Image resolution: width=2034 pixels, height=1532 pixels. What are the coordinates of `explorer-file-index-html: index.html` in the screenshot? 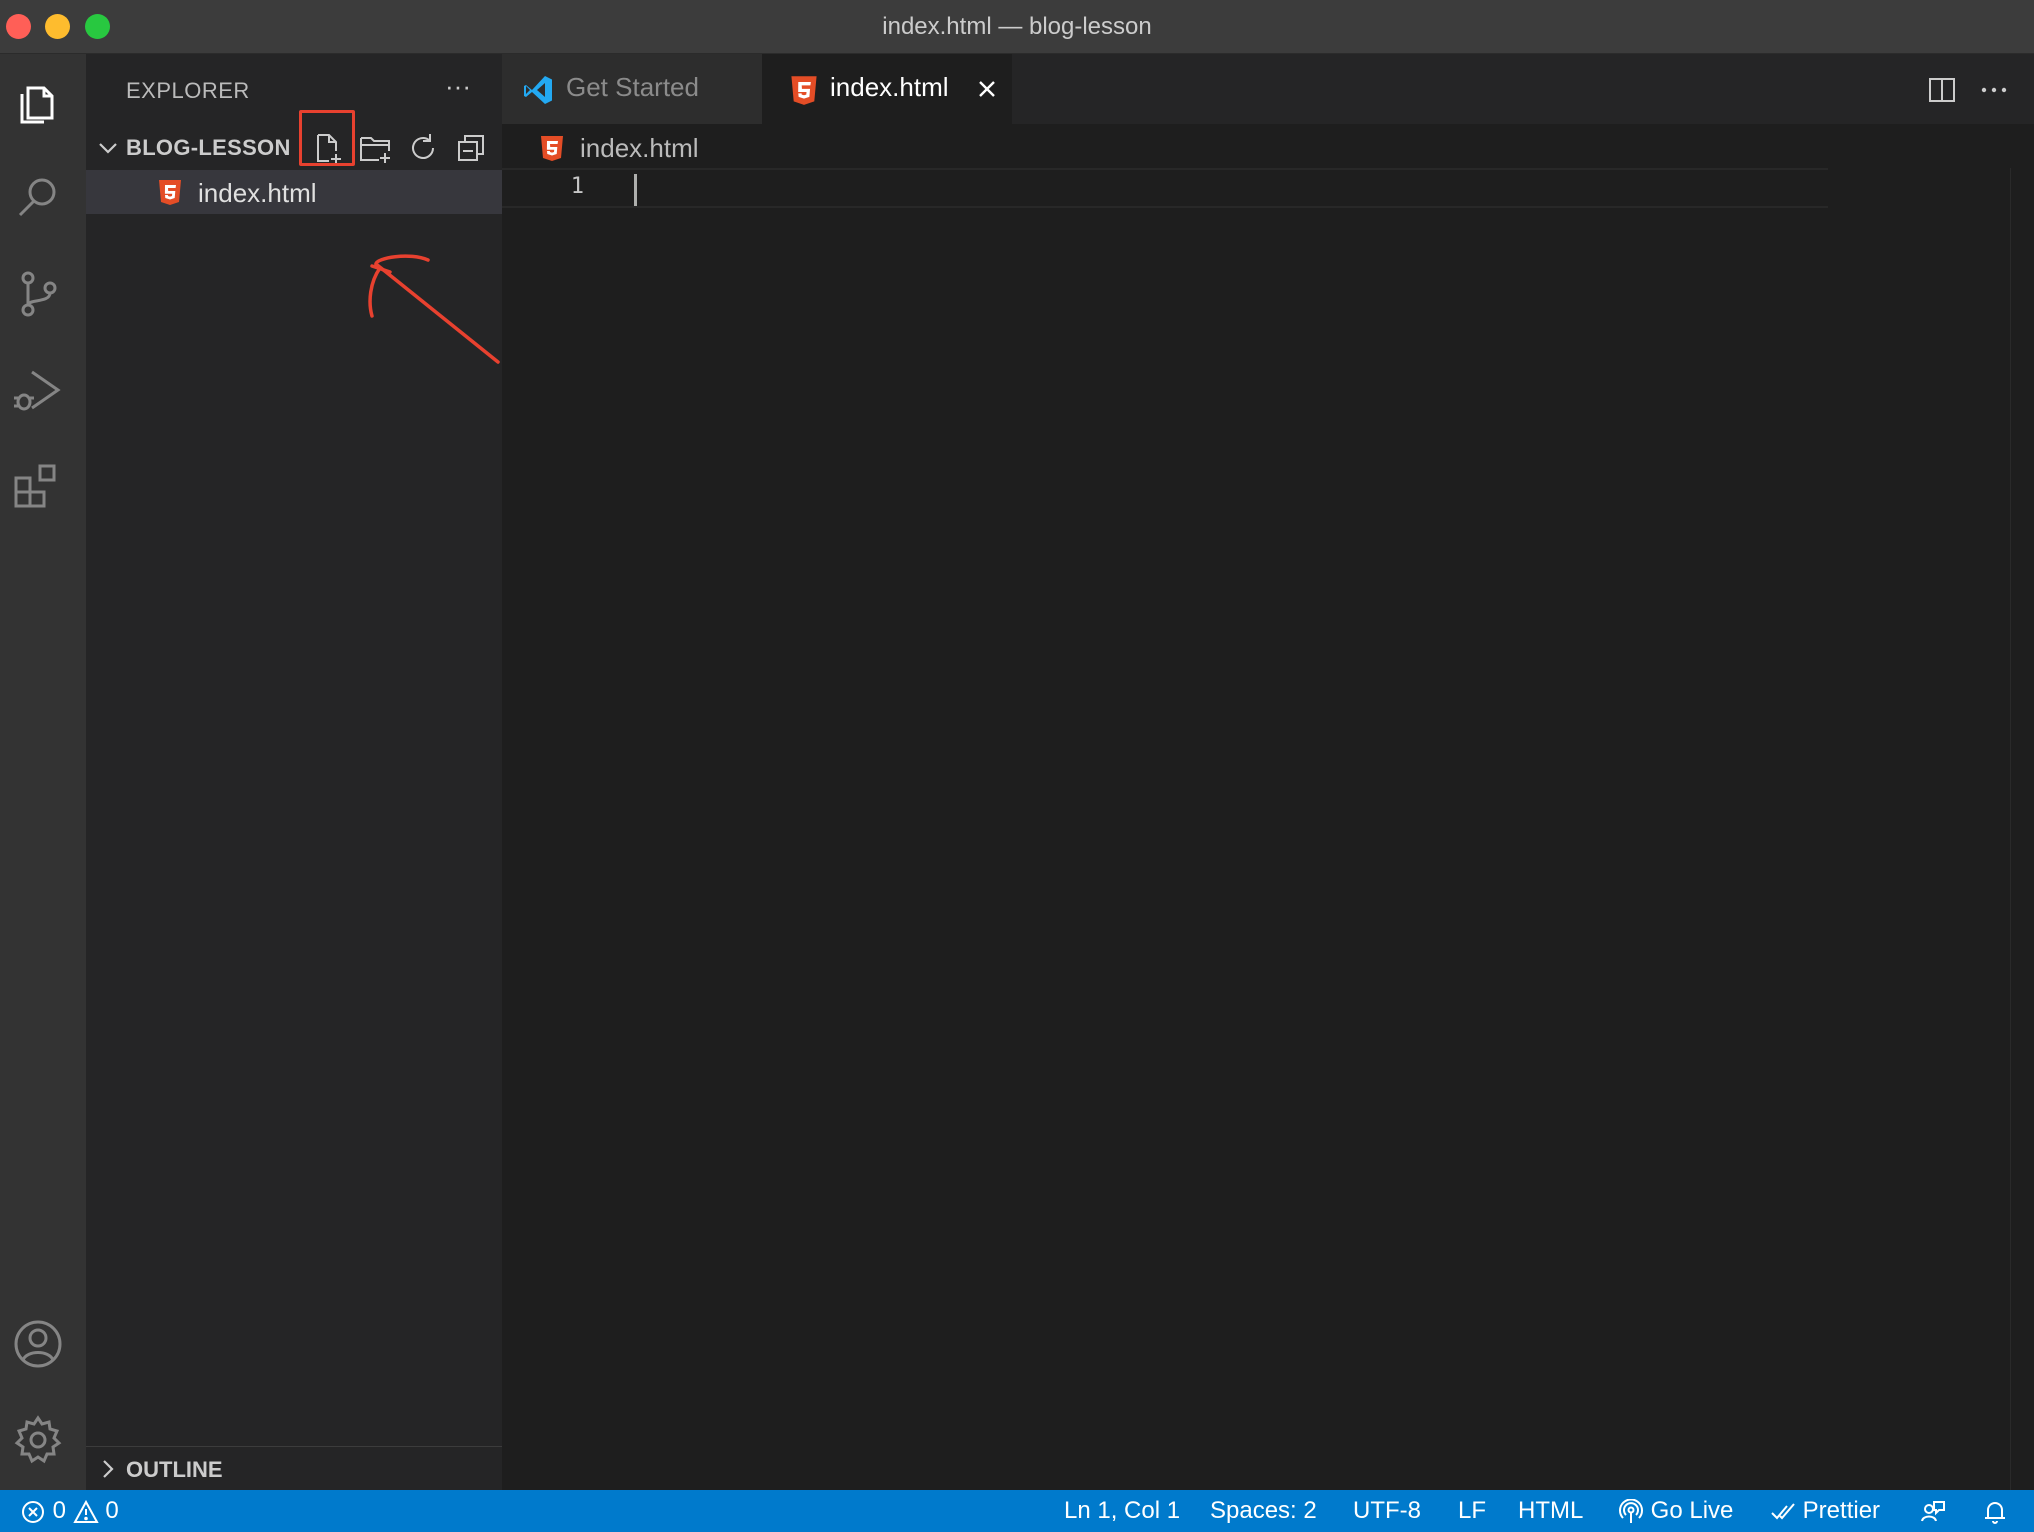 It's located at (294, 192).